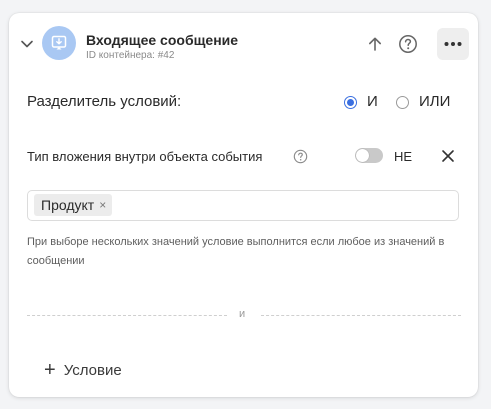  What do you see at coordinates (27, 44) in the screenshot?
I see `chevron-down-icon` at bounding box center [27, 44].